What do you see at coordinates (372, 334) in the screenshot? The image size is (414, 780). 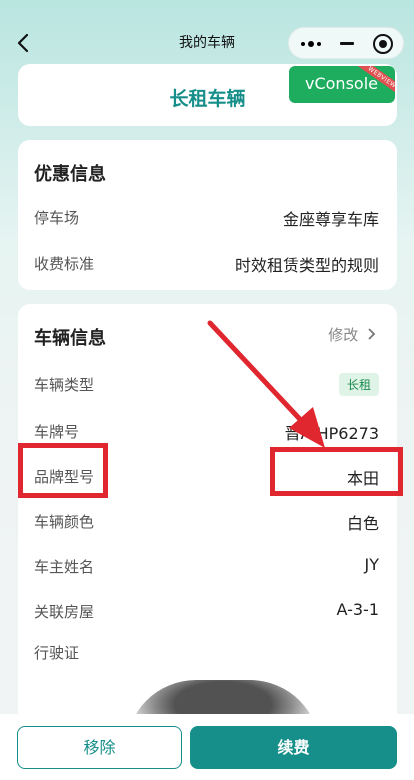 I see `chevron-right-icon` at bounding box center [372, 334].